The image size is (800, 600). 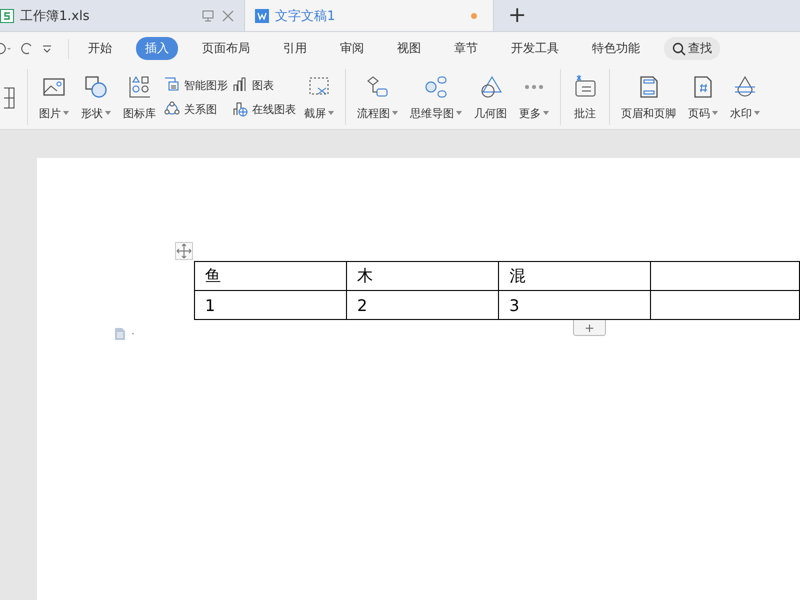 What do you see at coordinates (226, 48) in the screenshot?
I see `menu-tab: 页面布局` at bounding box center [226, 48].